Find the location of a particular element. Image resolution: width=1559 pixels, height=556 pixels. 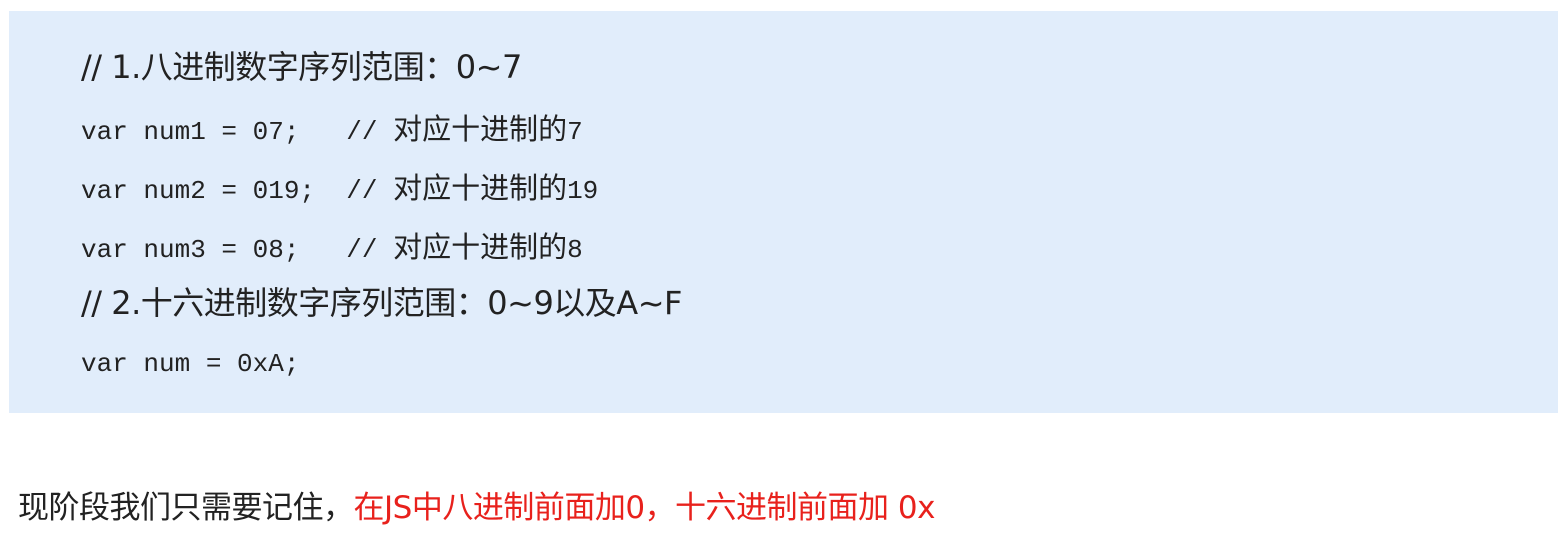

comment-value: 7 is located at coordinates (575, 132).